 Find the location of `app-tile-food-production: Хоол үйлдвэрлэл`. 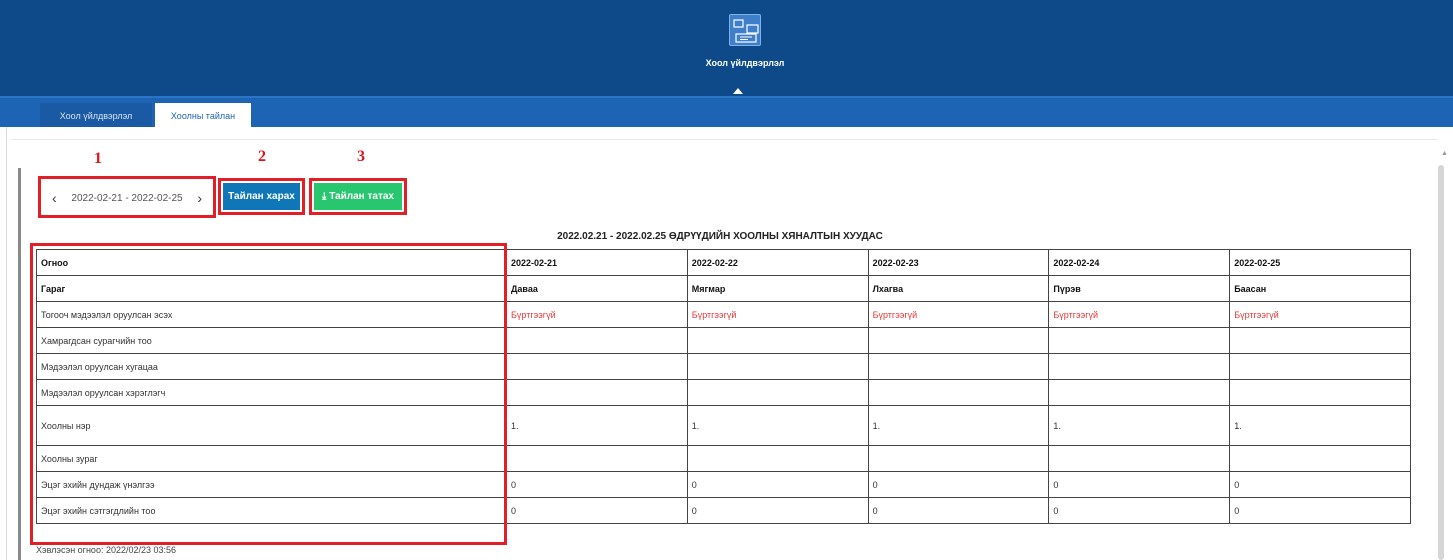

app-tile-food-production: Хоол үйлдвэрлэл is located at coordinates (745, 41).